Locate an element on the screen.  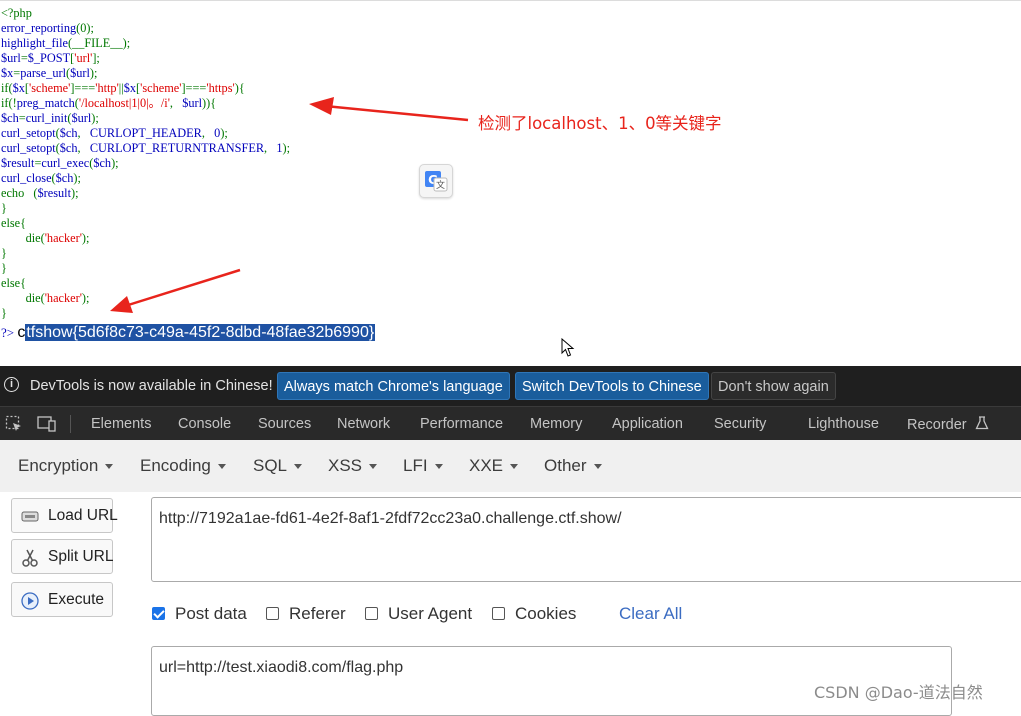
always-match-language-button: Always match Chrome's language is located at coordinates (393, 386).